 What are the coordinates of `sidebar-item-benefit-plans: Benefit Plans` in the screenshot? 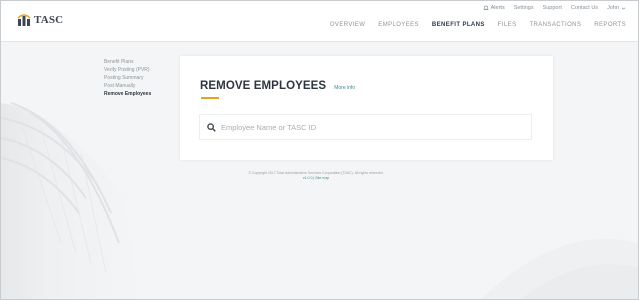 It's located at (127, 62).